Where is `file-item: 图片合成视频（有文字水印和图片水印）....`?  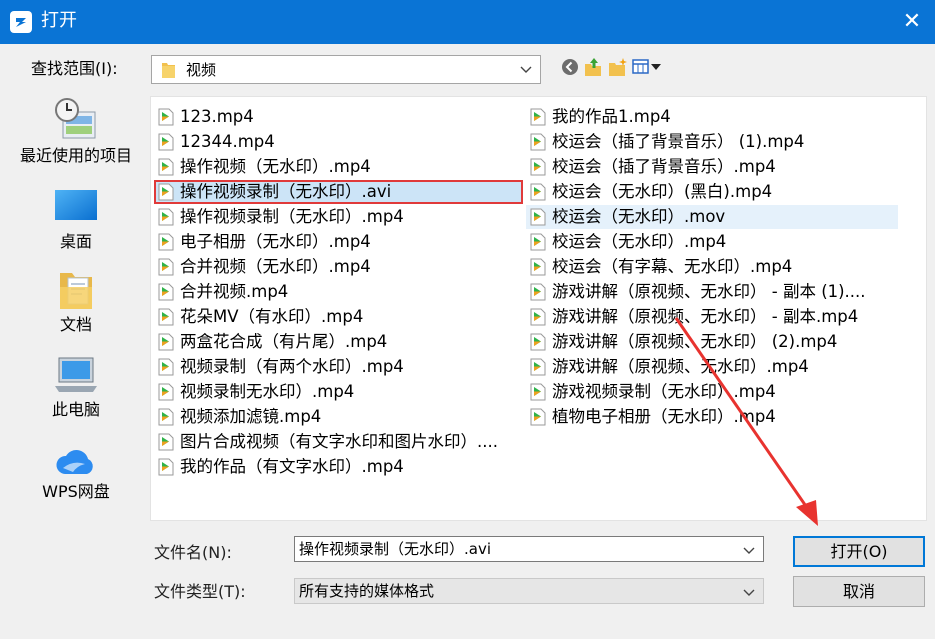
file-item: 图片合成视频（有文字水印和图片水印）.... is located at coordinates (326, 442).